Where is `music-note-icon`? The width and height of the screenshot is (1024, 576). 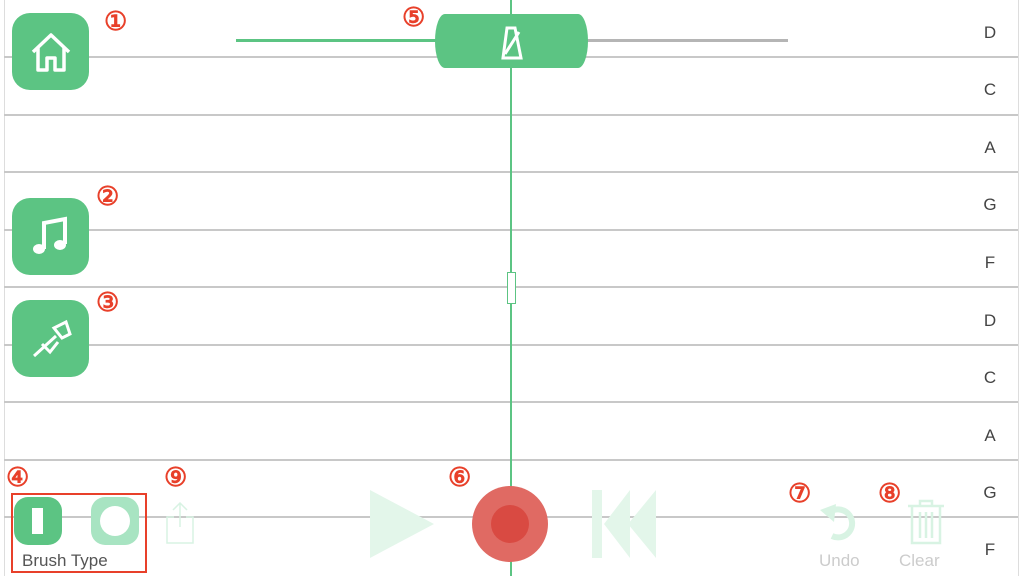 music-note-icon is located at coordinates (49, 235).